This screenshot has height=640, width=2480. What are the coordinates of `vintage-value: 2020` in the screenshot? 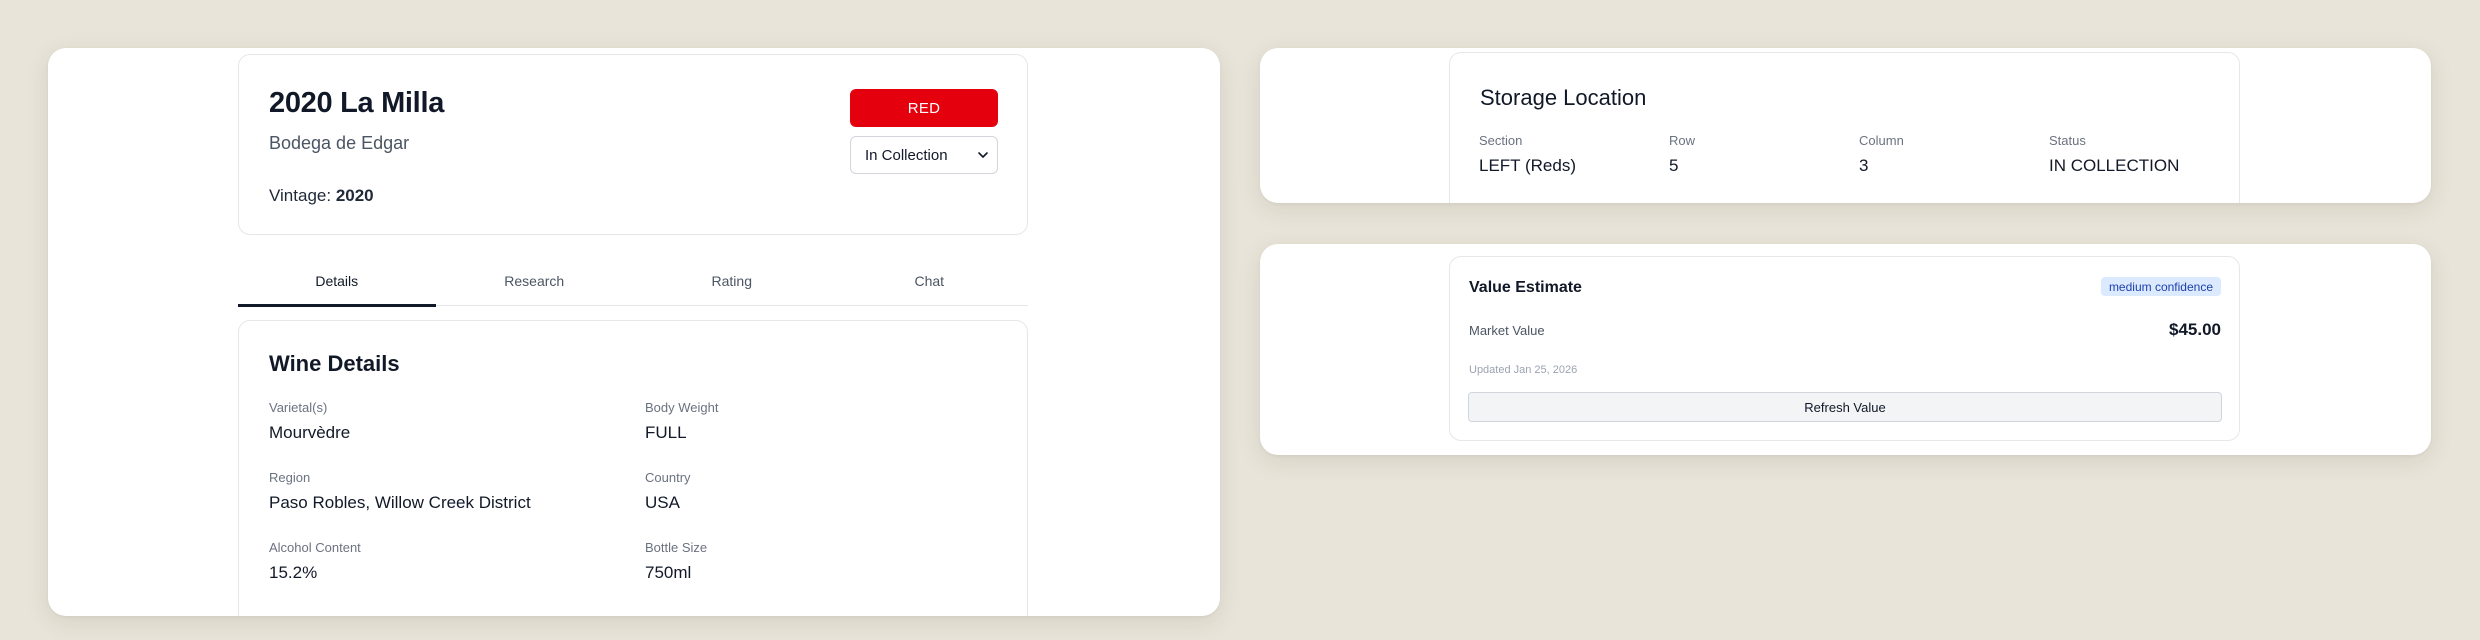 It's located at (354, 195).